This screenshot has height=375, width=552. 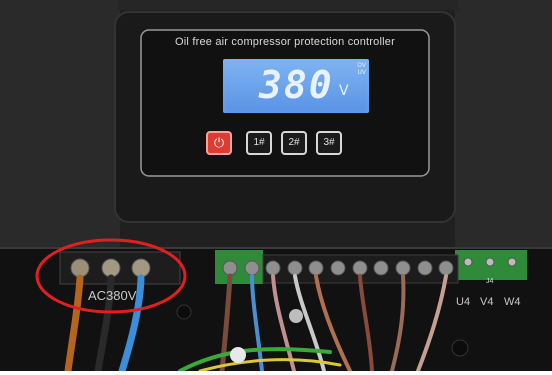 I want to click on lcd-display: 380 V OV UV, so click(x=296, y=86).